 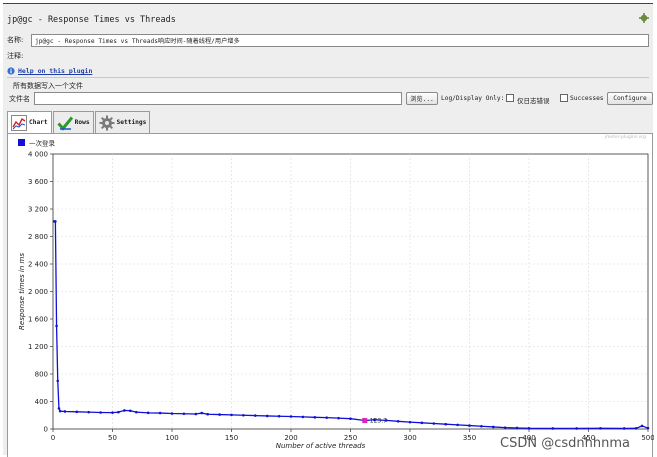 I want to click on write-all-row: 所有数据写入一个文件, so click(x=328, y=86).